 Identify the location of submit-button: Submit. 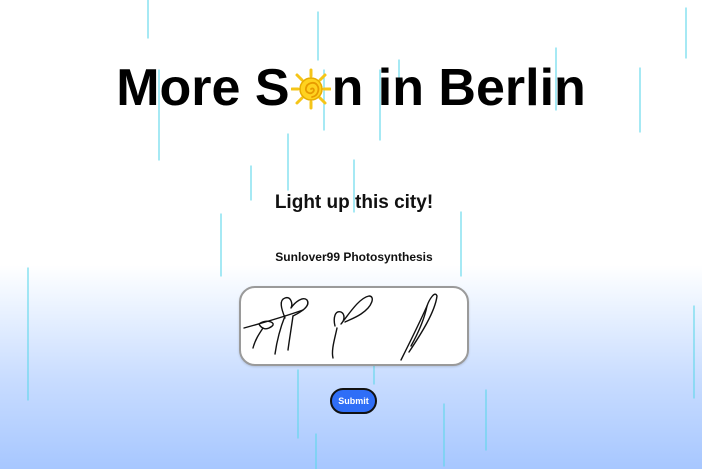
(353, 401).